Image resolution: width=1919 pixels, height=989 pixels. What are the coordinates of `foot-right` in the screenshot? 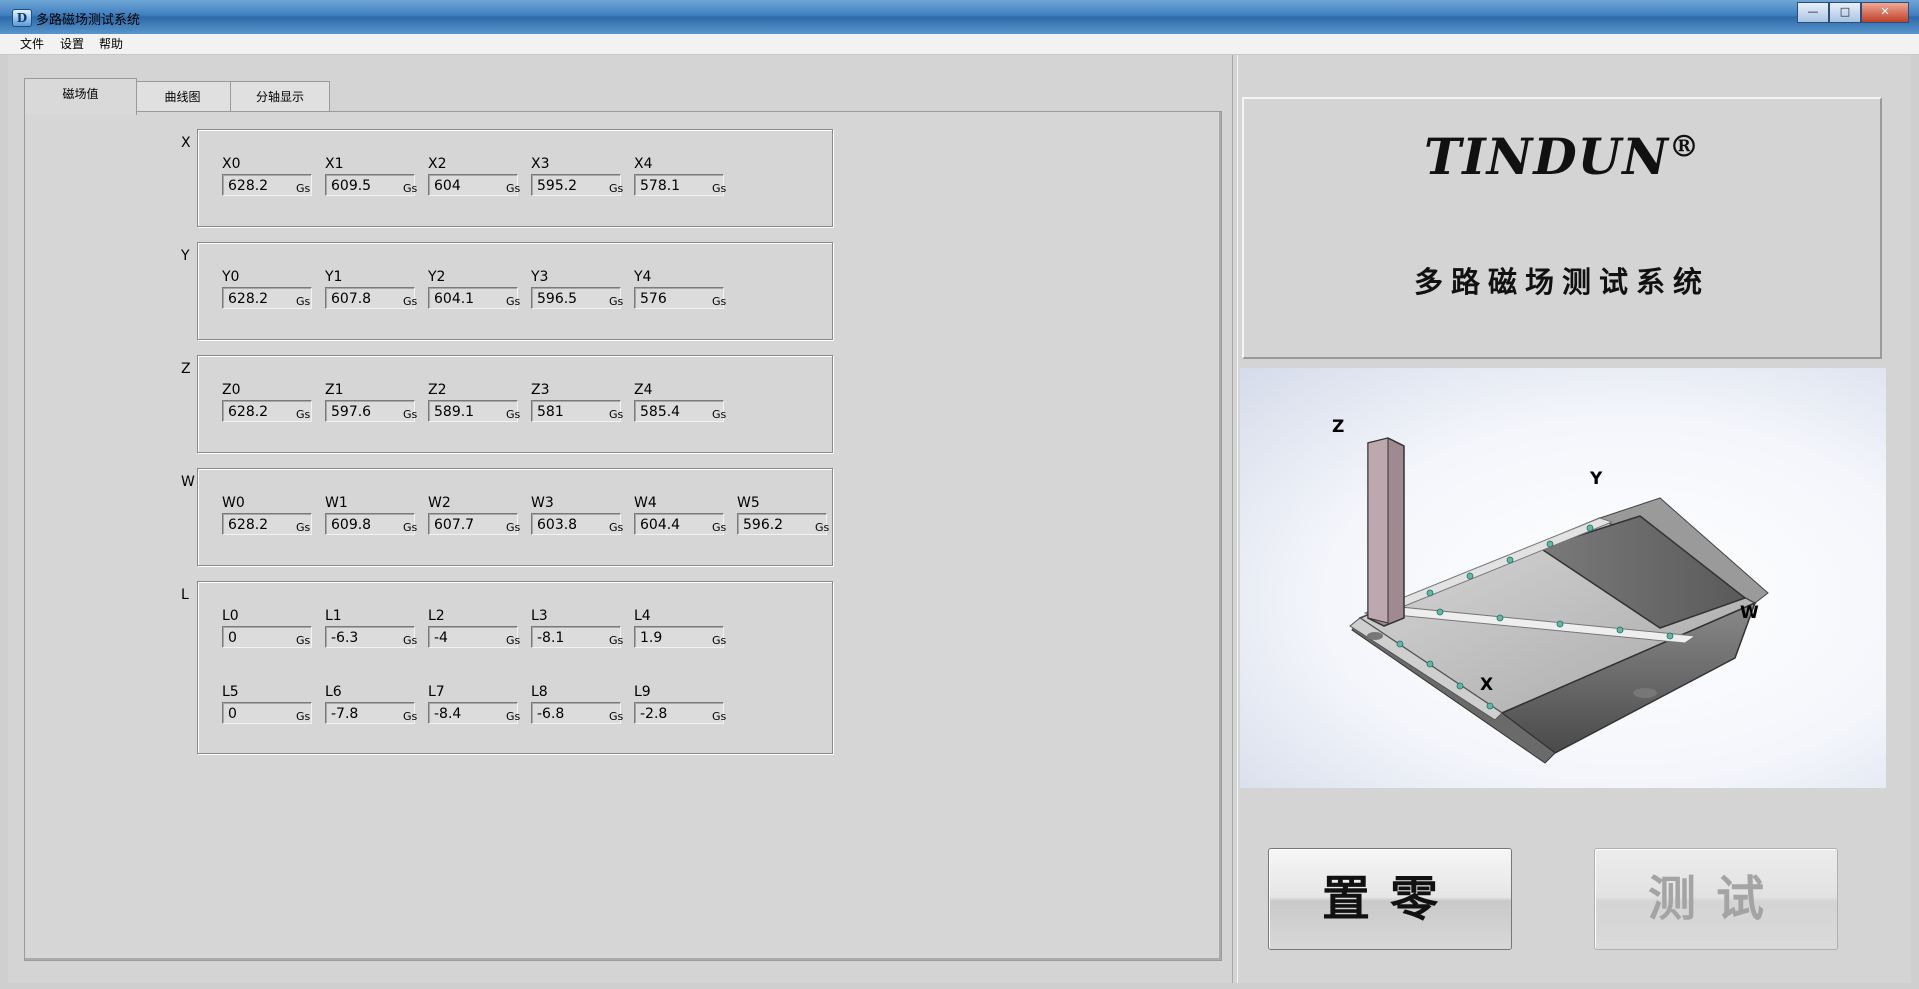 It's located at (1645, 693).